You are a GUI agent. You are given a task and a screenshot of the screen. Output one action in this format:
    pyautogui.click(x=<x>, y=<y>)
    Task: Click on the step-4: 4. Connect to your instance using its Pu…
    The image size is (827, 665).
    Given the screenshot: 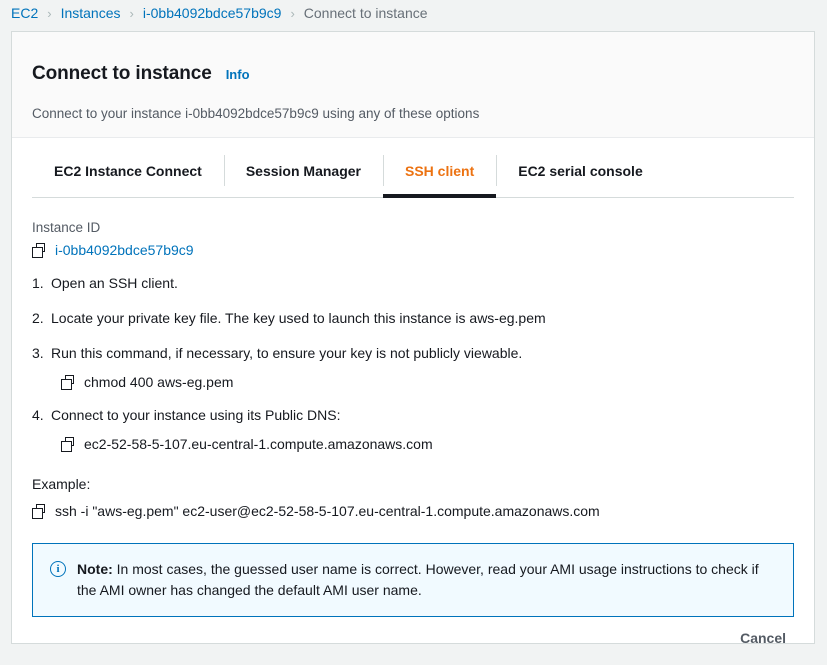 What is the action you would take?
    pyautogui.click(x=413, y=415)
    